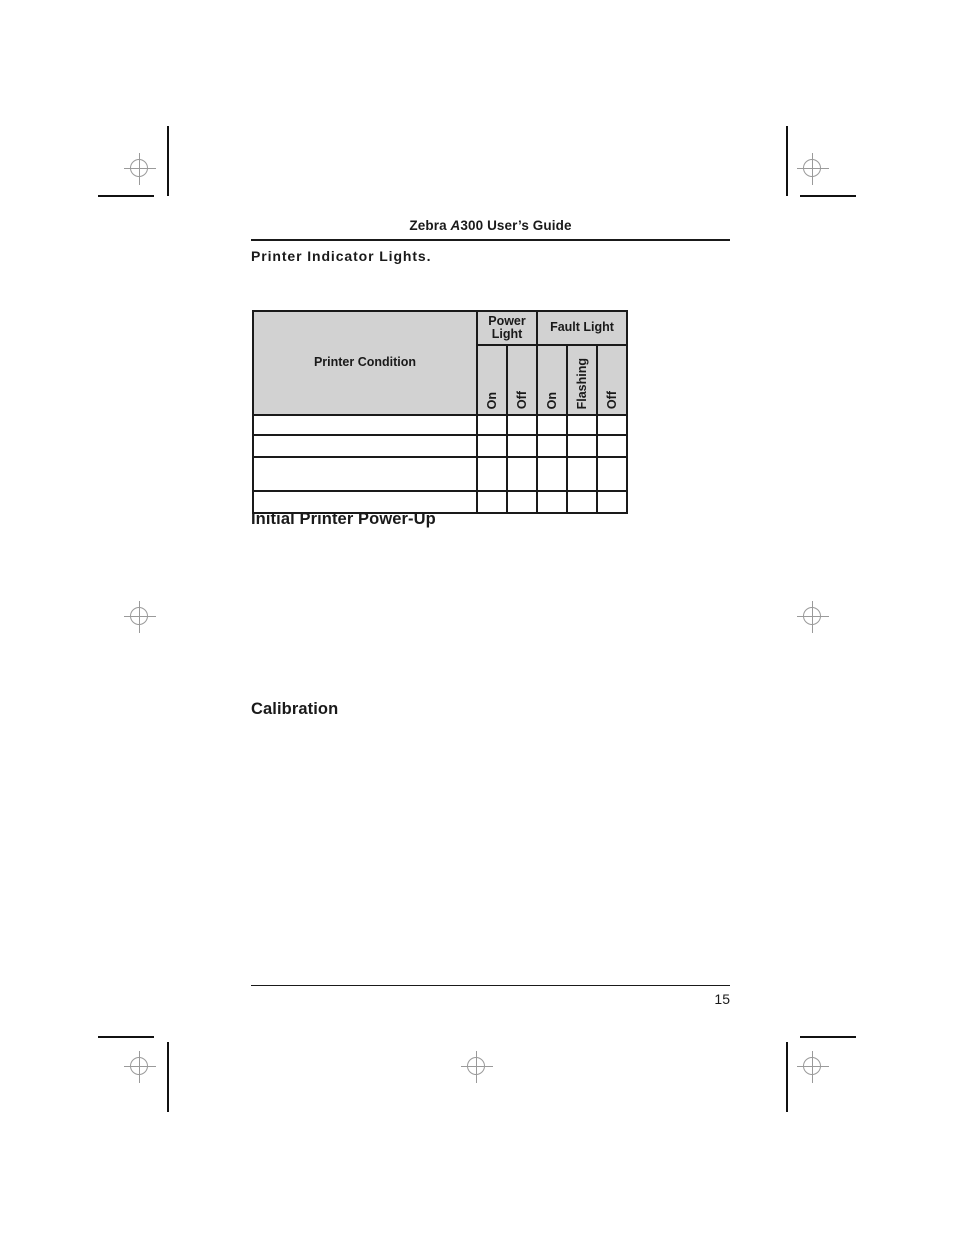 This screenshot has height=1235, width=954. What do you see at coordinates (828, 1037) in the screenshot?
I see `trim-mark-bottom-right-horizontal` at bounding box center [828, 1037].